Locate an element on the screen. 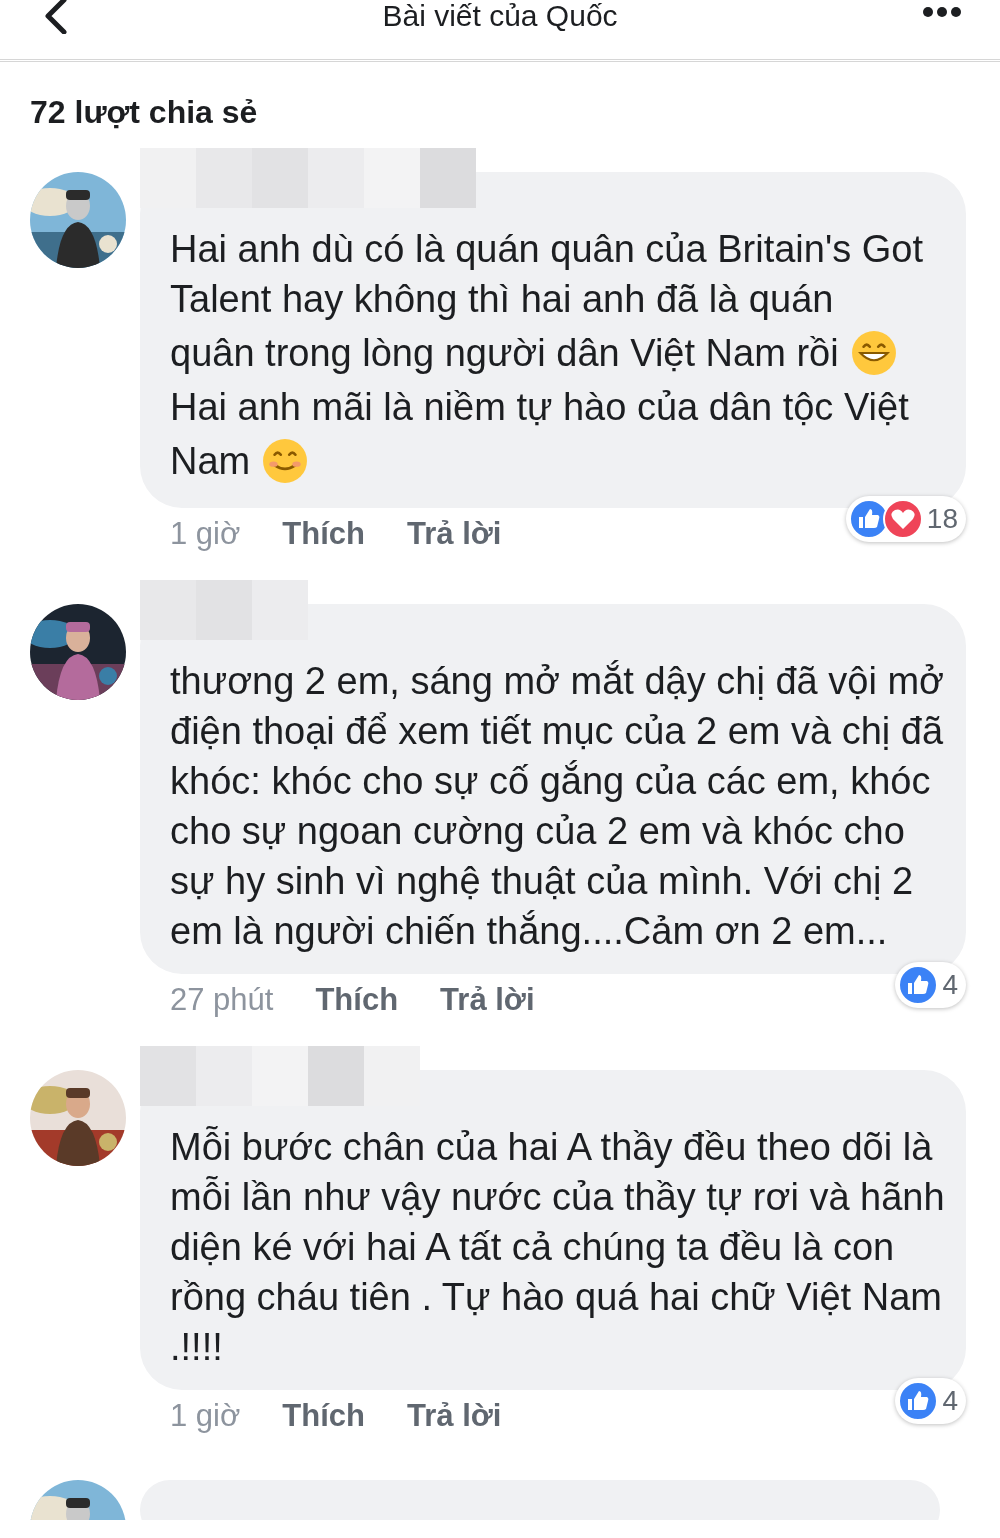 The image size is (1000, 1538). comment-text: Nam is located at coordinates (210, 461).